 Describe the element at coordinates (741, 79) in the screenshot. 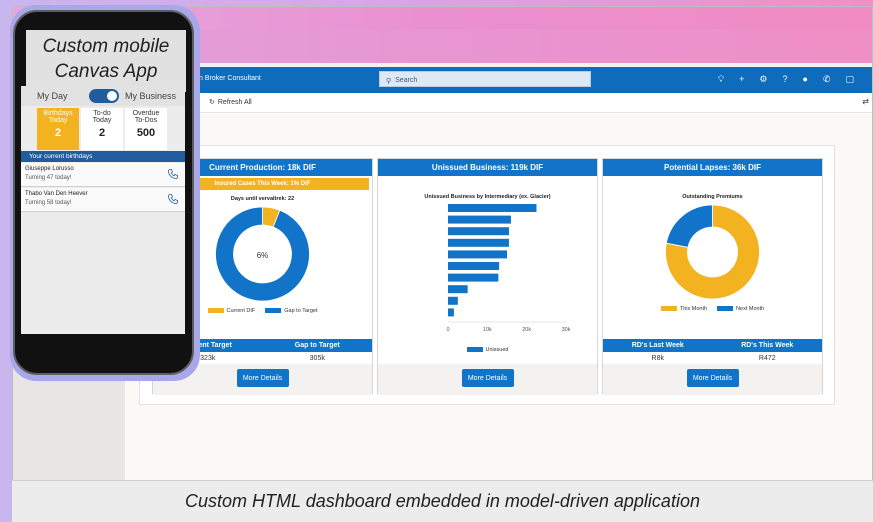

I see `plus-icon: +` at that location.